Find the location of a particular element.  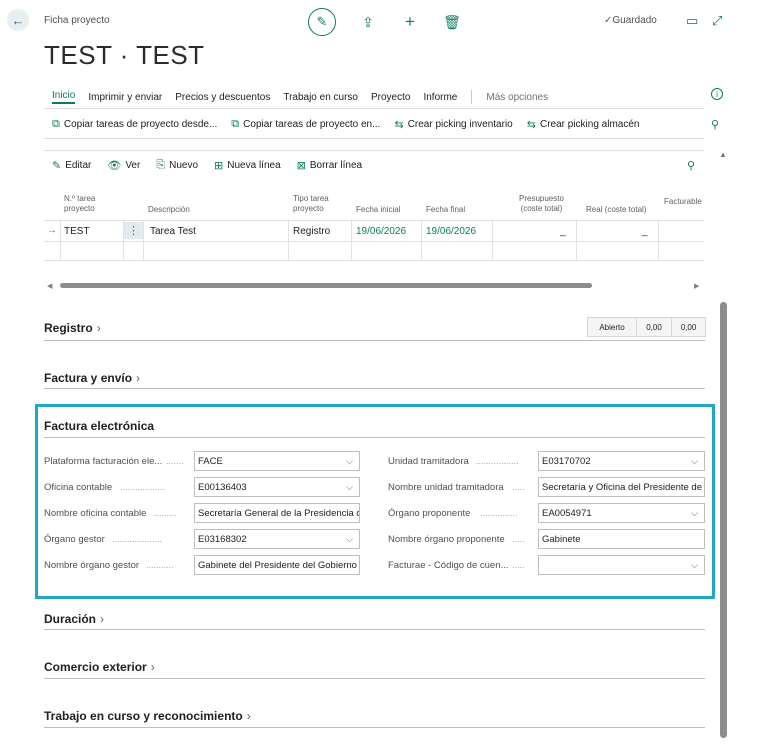

field-label-unidad-tramitadora: Unidad tramitadora is located at coordinates (428, 461).